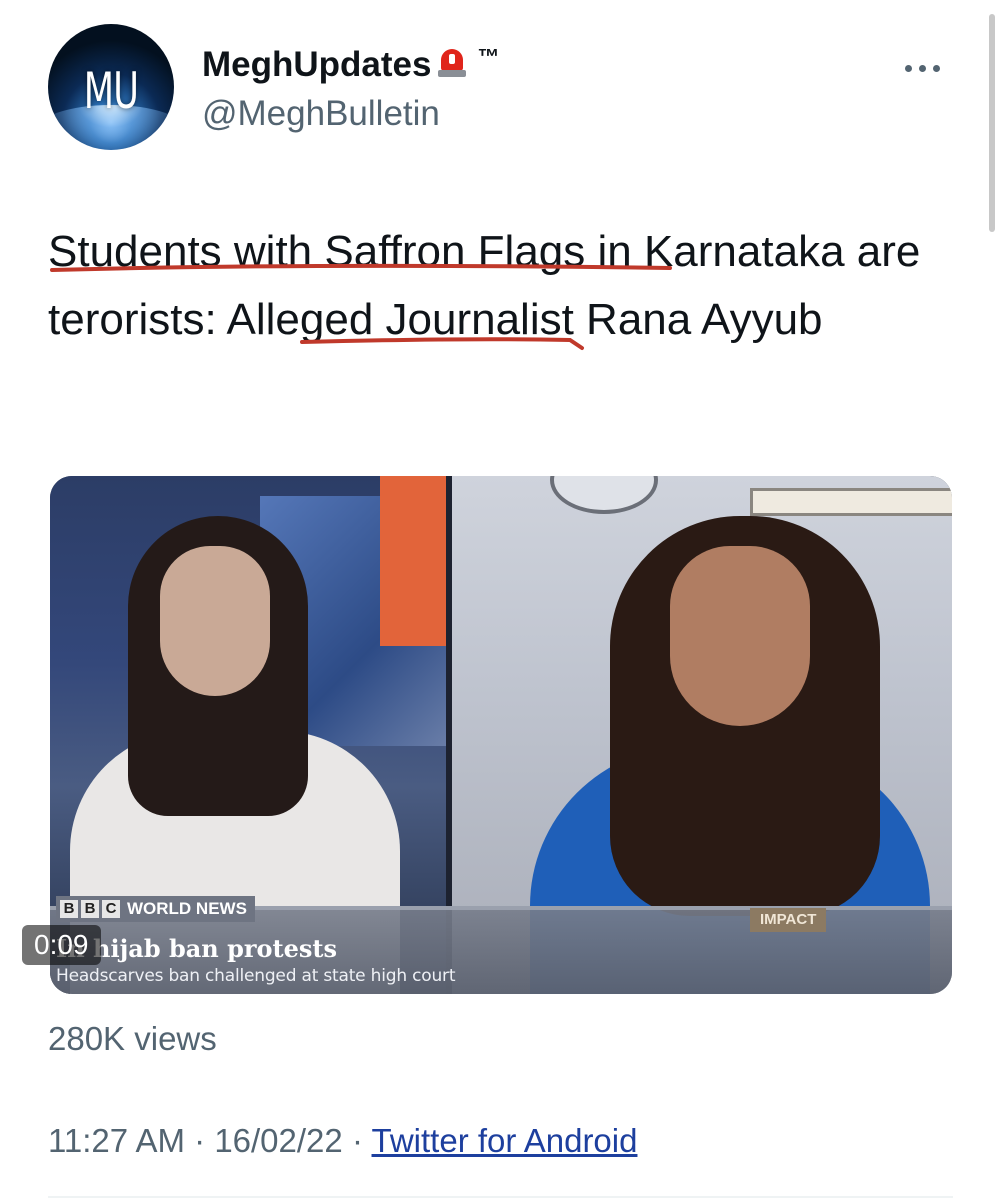  Describe the element at coordinates (317, 64) in the screenshot. I see `display-name-text: MeghUpdates` at that location.